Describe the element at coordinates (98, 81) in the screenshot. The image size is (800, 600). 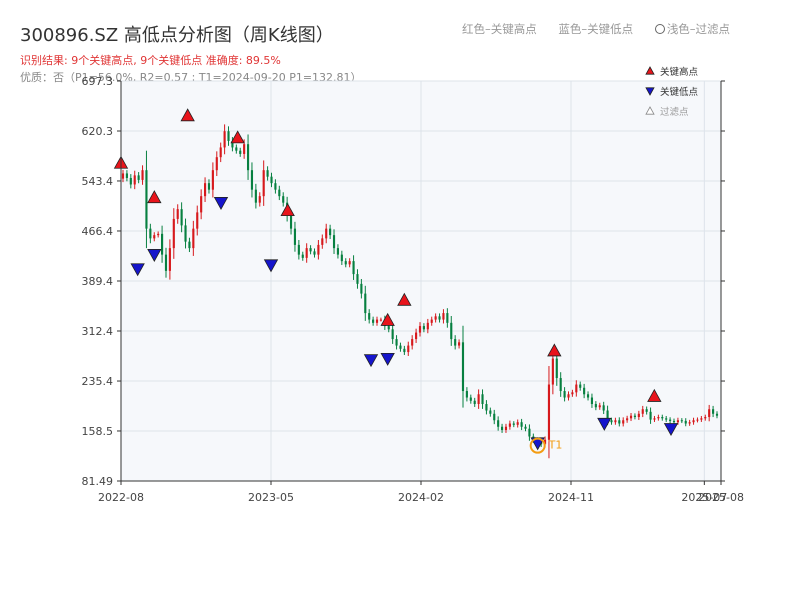
I see `y-tick-label: 697.3` at that location.